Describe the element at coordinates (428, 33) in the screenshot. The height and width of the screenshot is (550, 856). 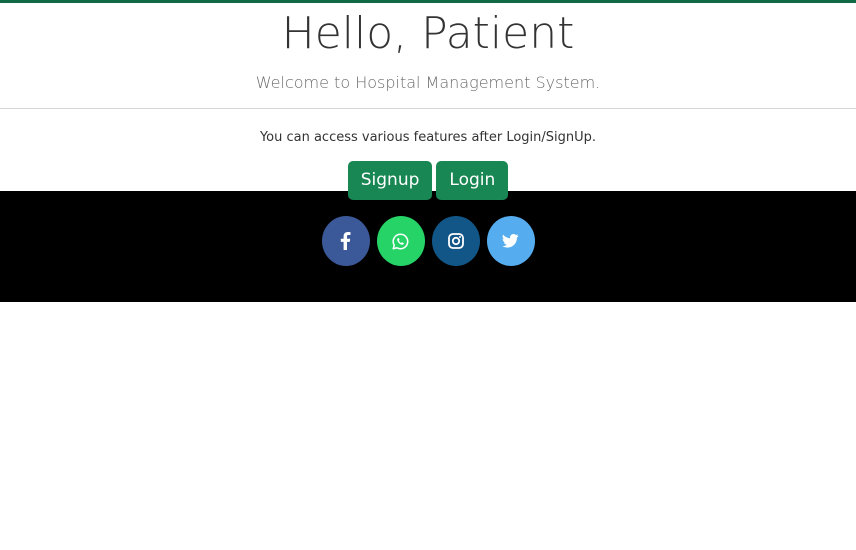
I see `page-title: Hello, Patient` at that location.